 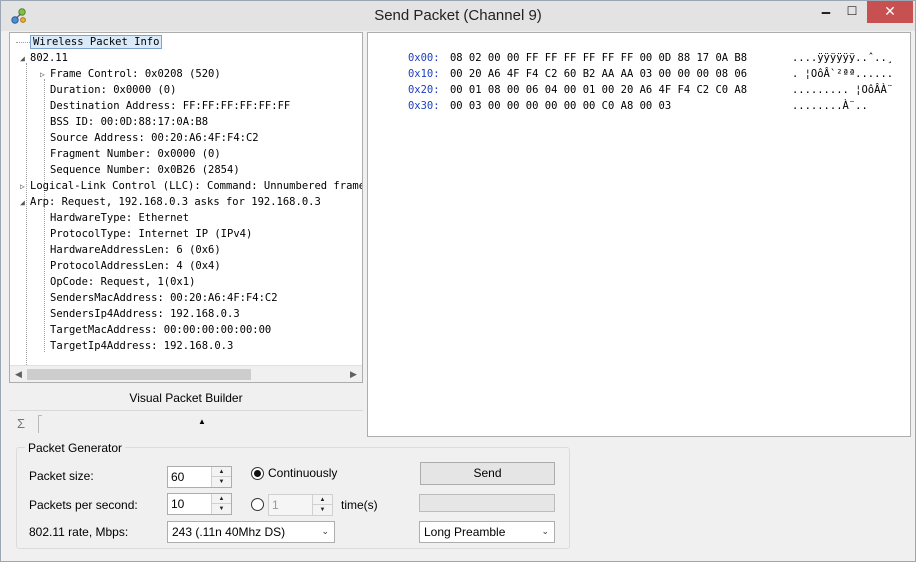 I want to click on tree-item-target-ip: TargetIp4Address: 192.168.0.3, so click(x=141, y=346).